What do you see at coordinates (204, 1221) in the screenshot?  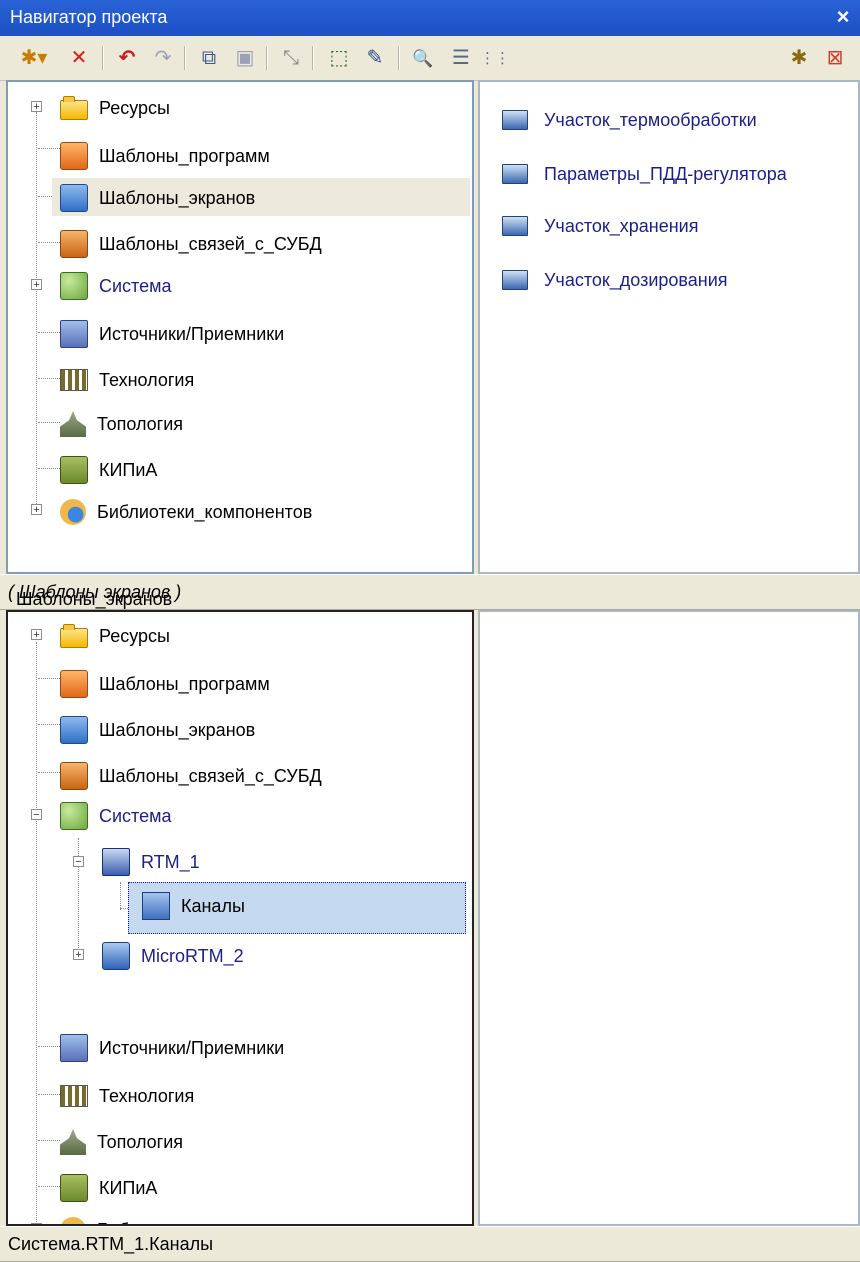 I see `tree-item-label: Библиотеки_компонентов` at bounding box center [204, 1221].